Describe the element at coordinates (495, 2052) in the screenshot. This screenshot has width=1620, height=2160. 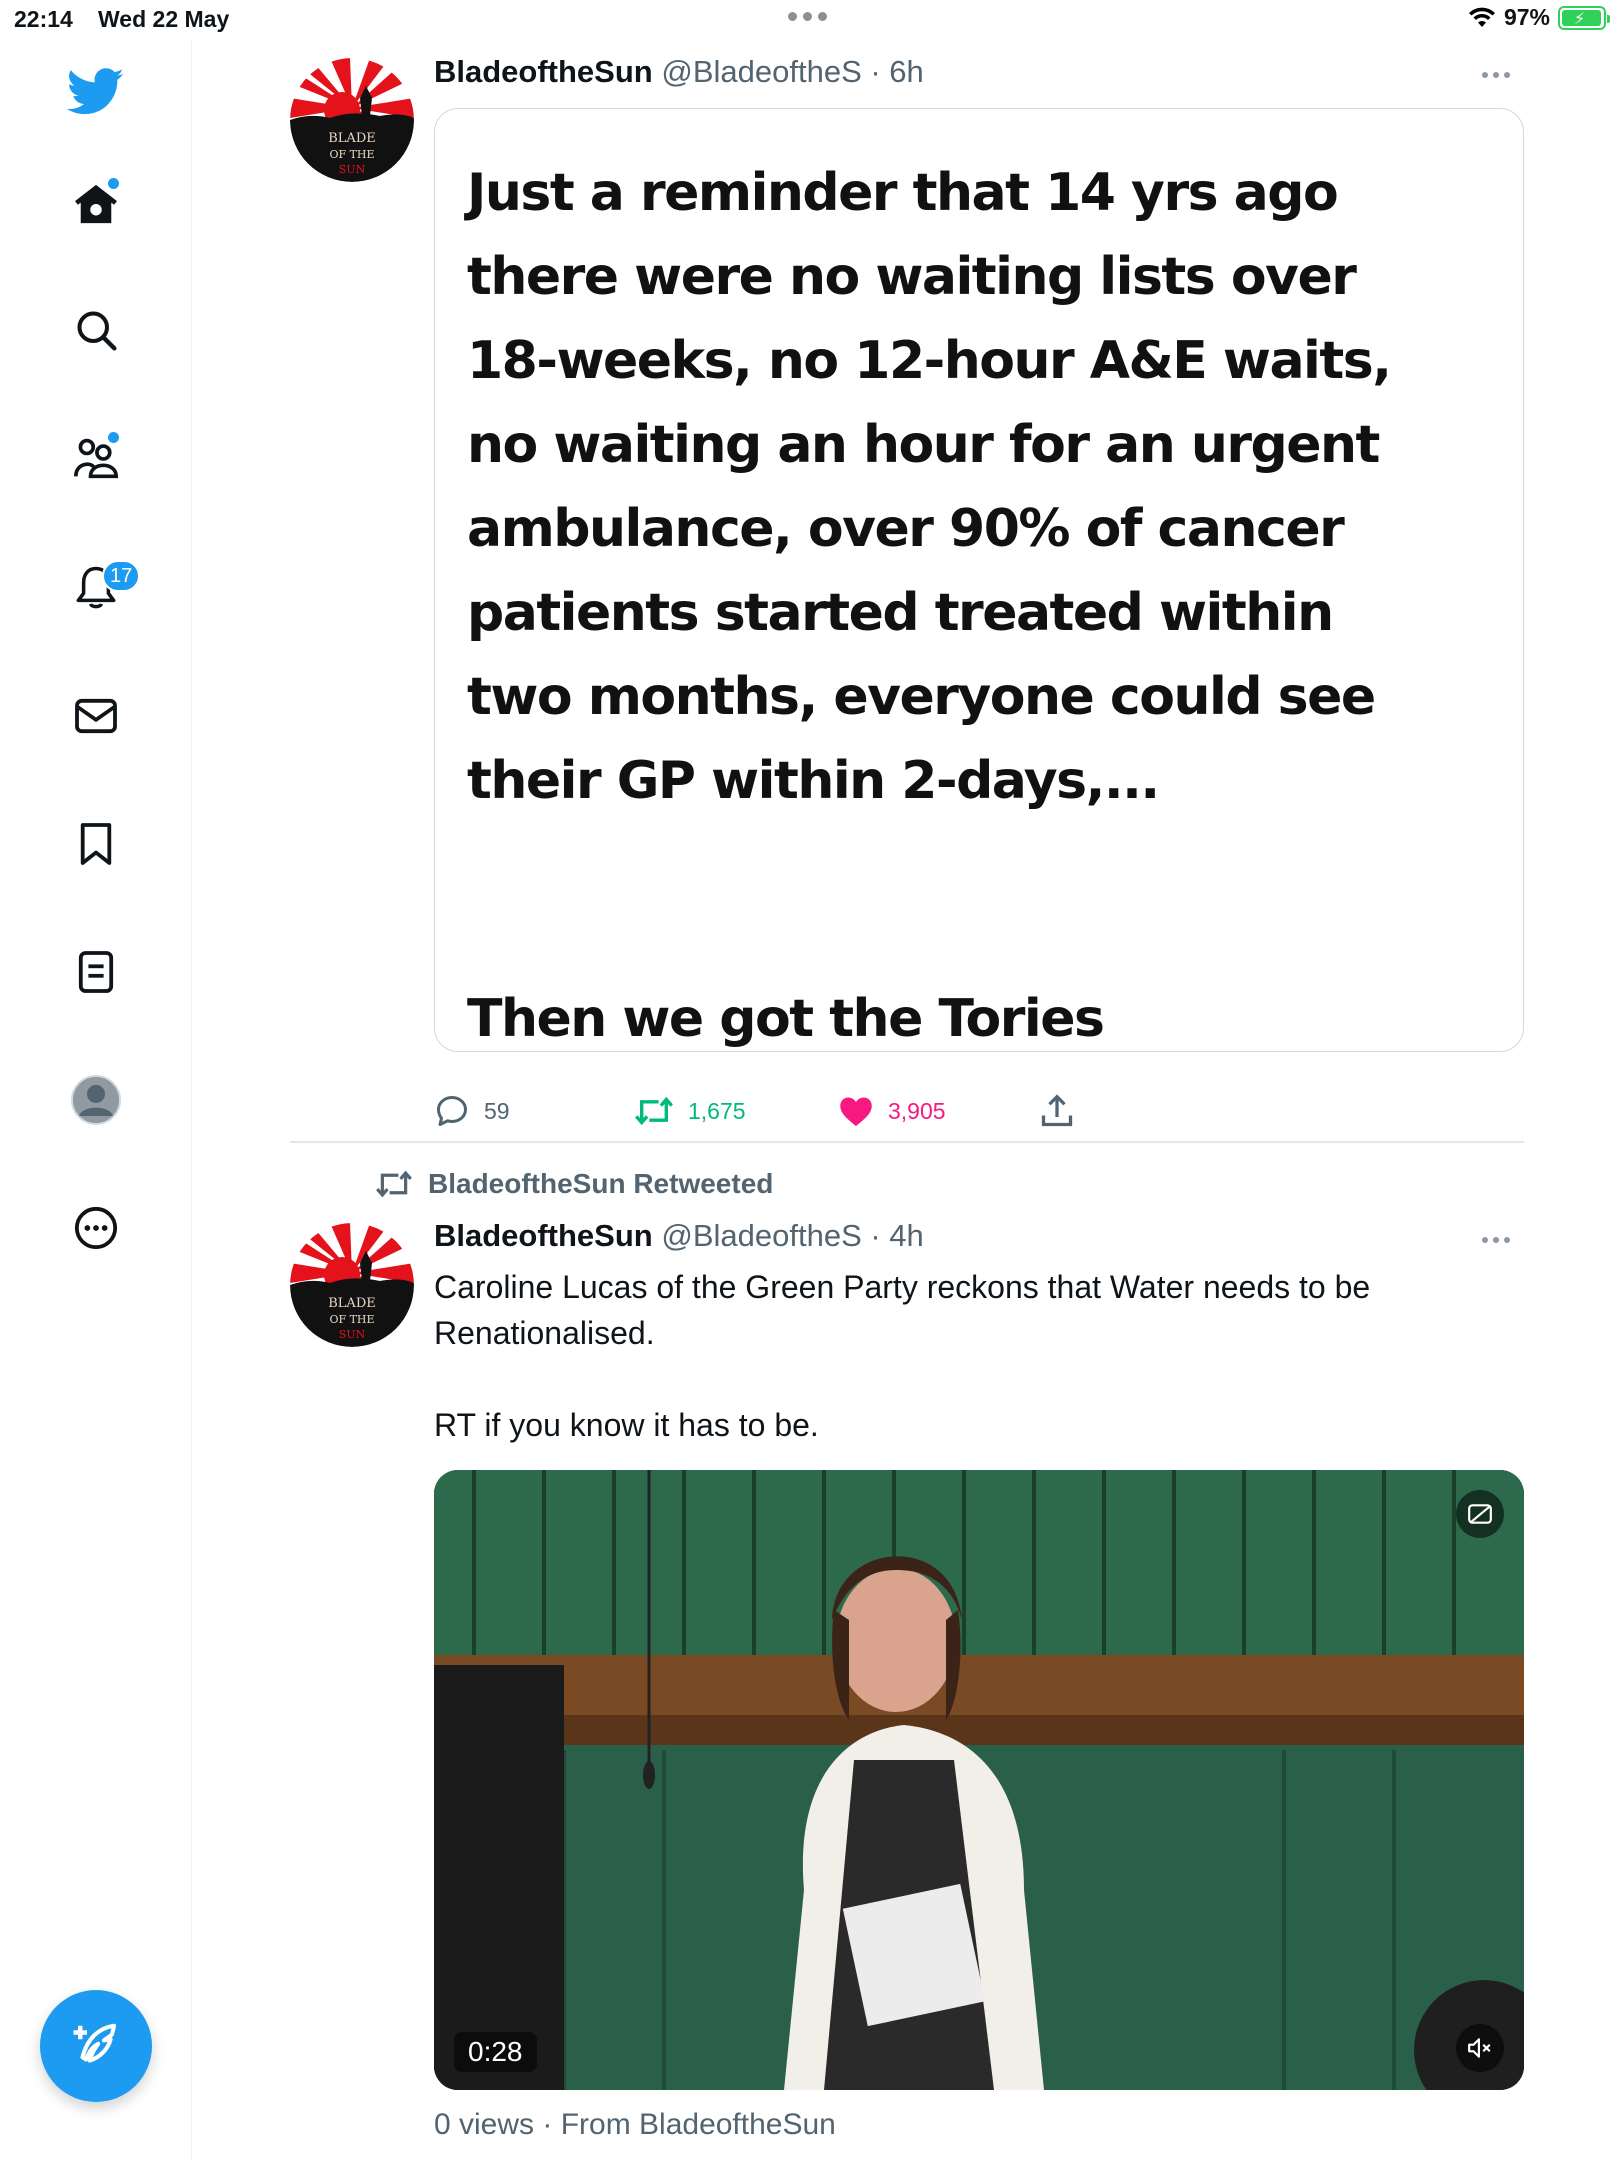
I see `video-duration: 0:28` at that location.